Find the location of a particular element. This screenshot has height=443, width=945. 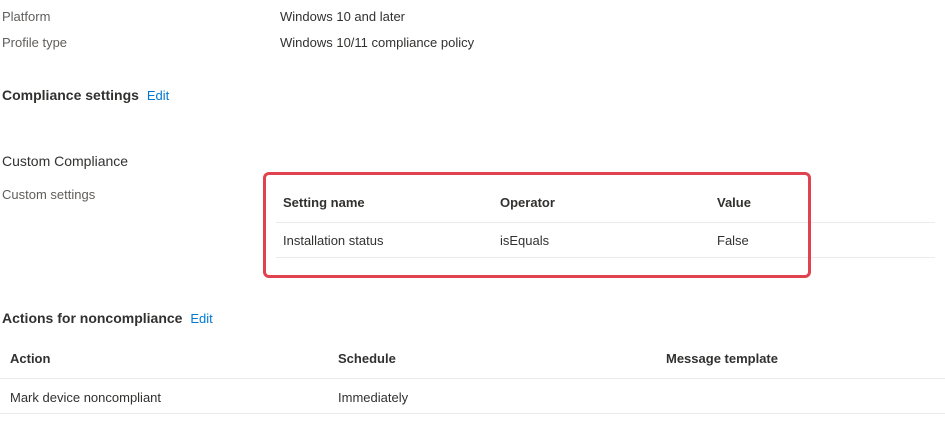

platform-value: Windows 10 and later is located at coordinates (343, 16).